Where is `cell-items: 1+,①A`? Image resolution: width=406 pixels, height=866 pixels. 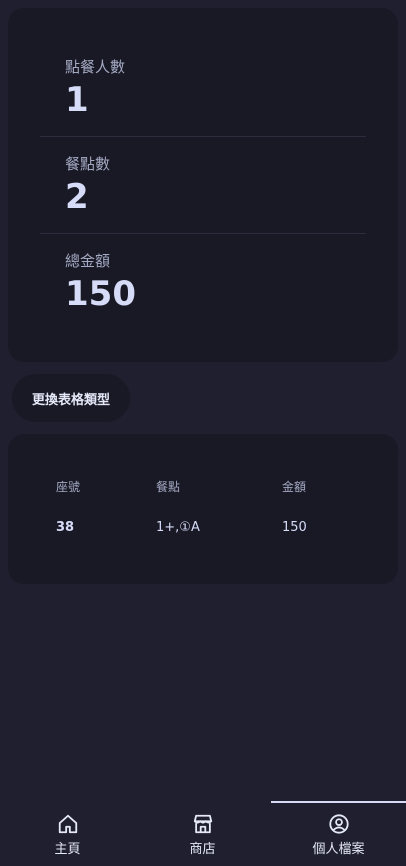 cell-items: 1+,①A is located at coordinates (178, 527).